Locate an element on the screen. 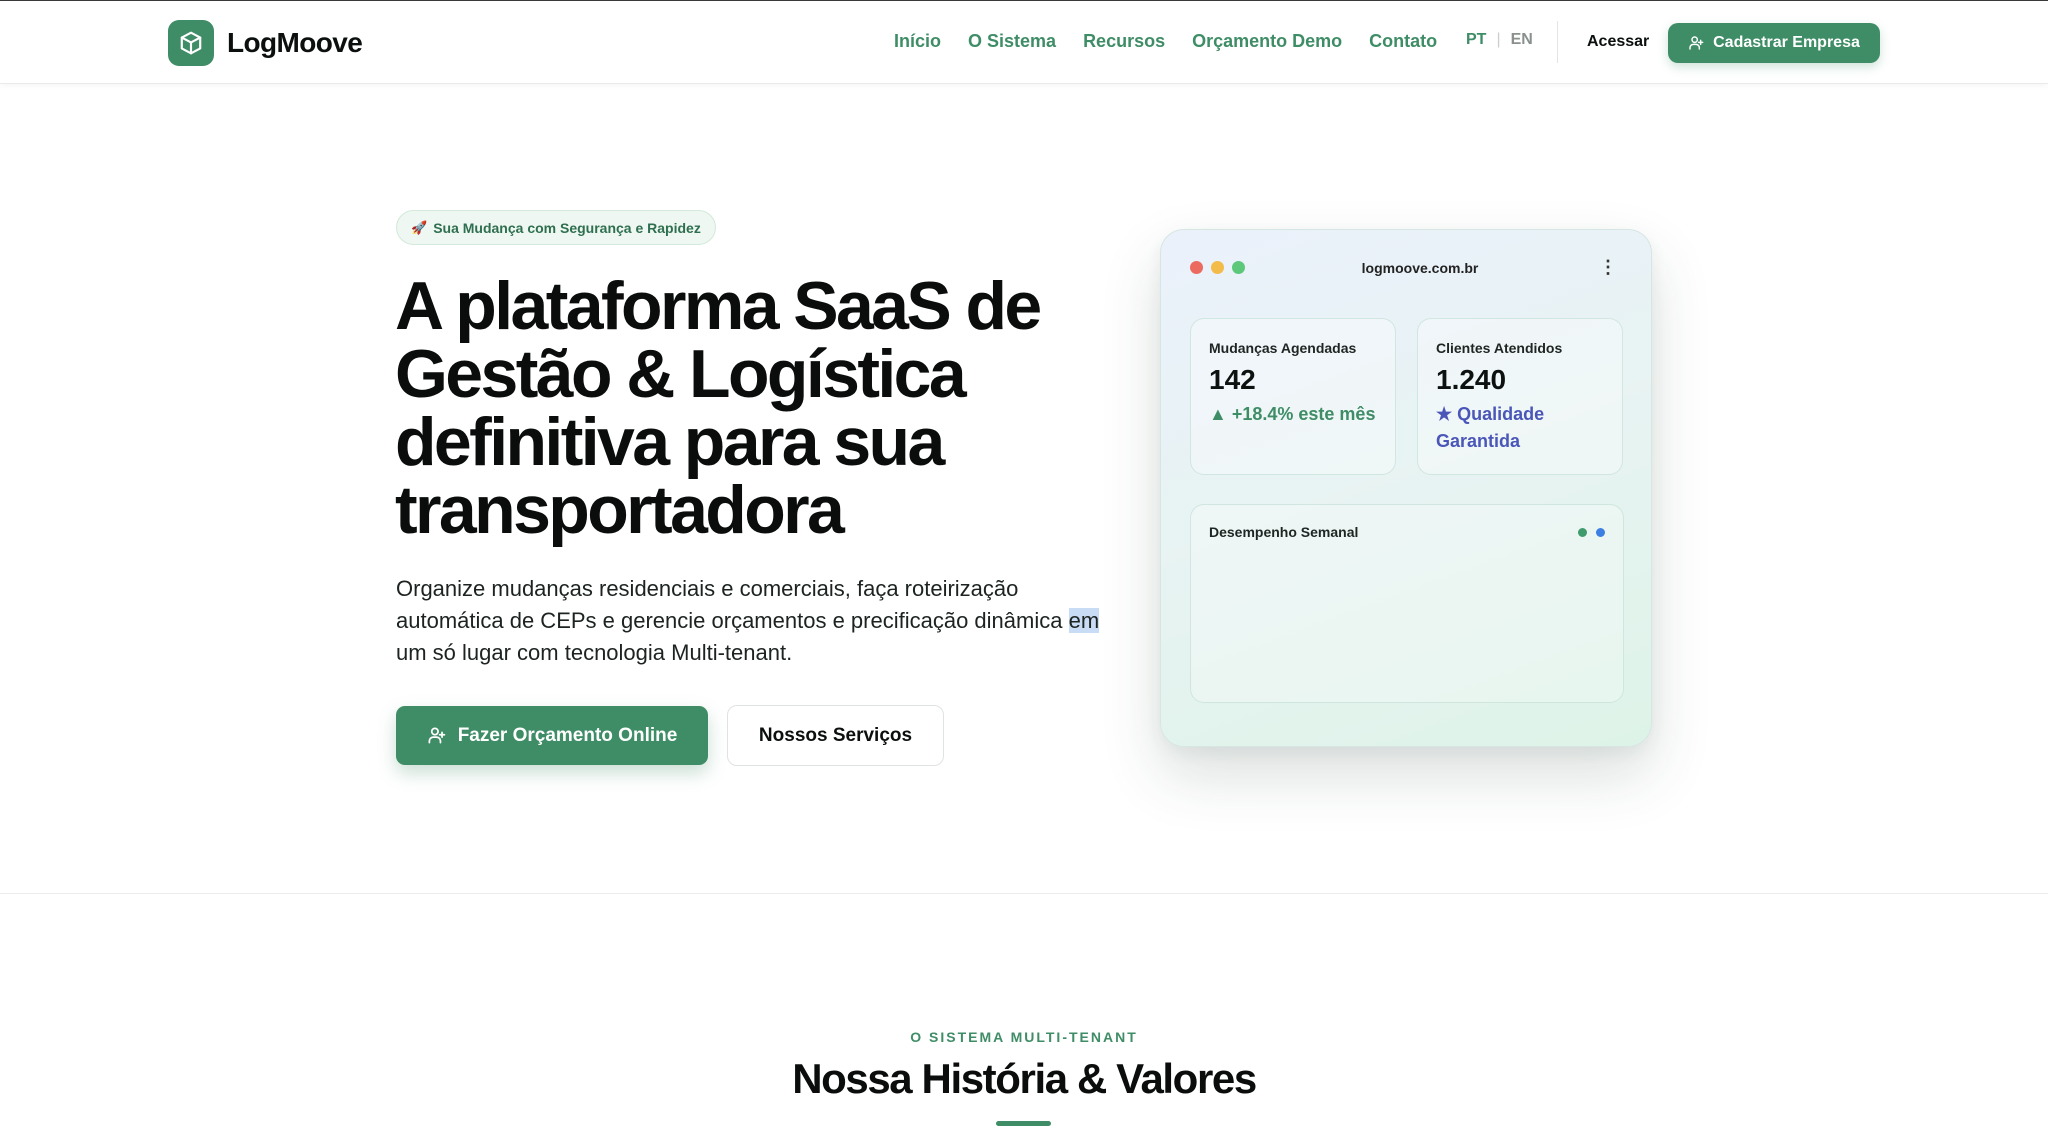  nav-link-o-sistema: O Sistema is located at coordinates (1012, 41).